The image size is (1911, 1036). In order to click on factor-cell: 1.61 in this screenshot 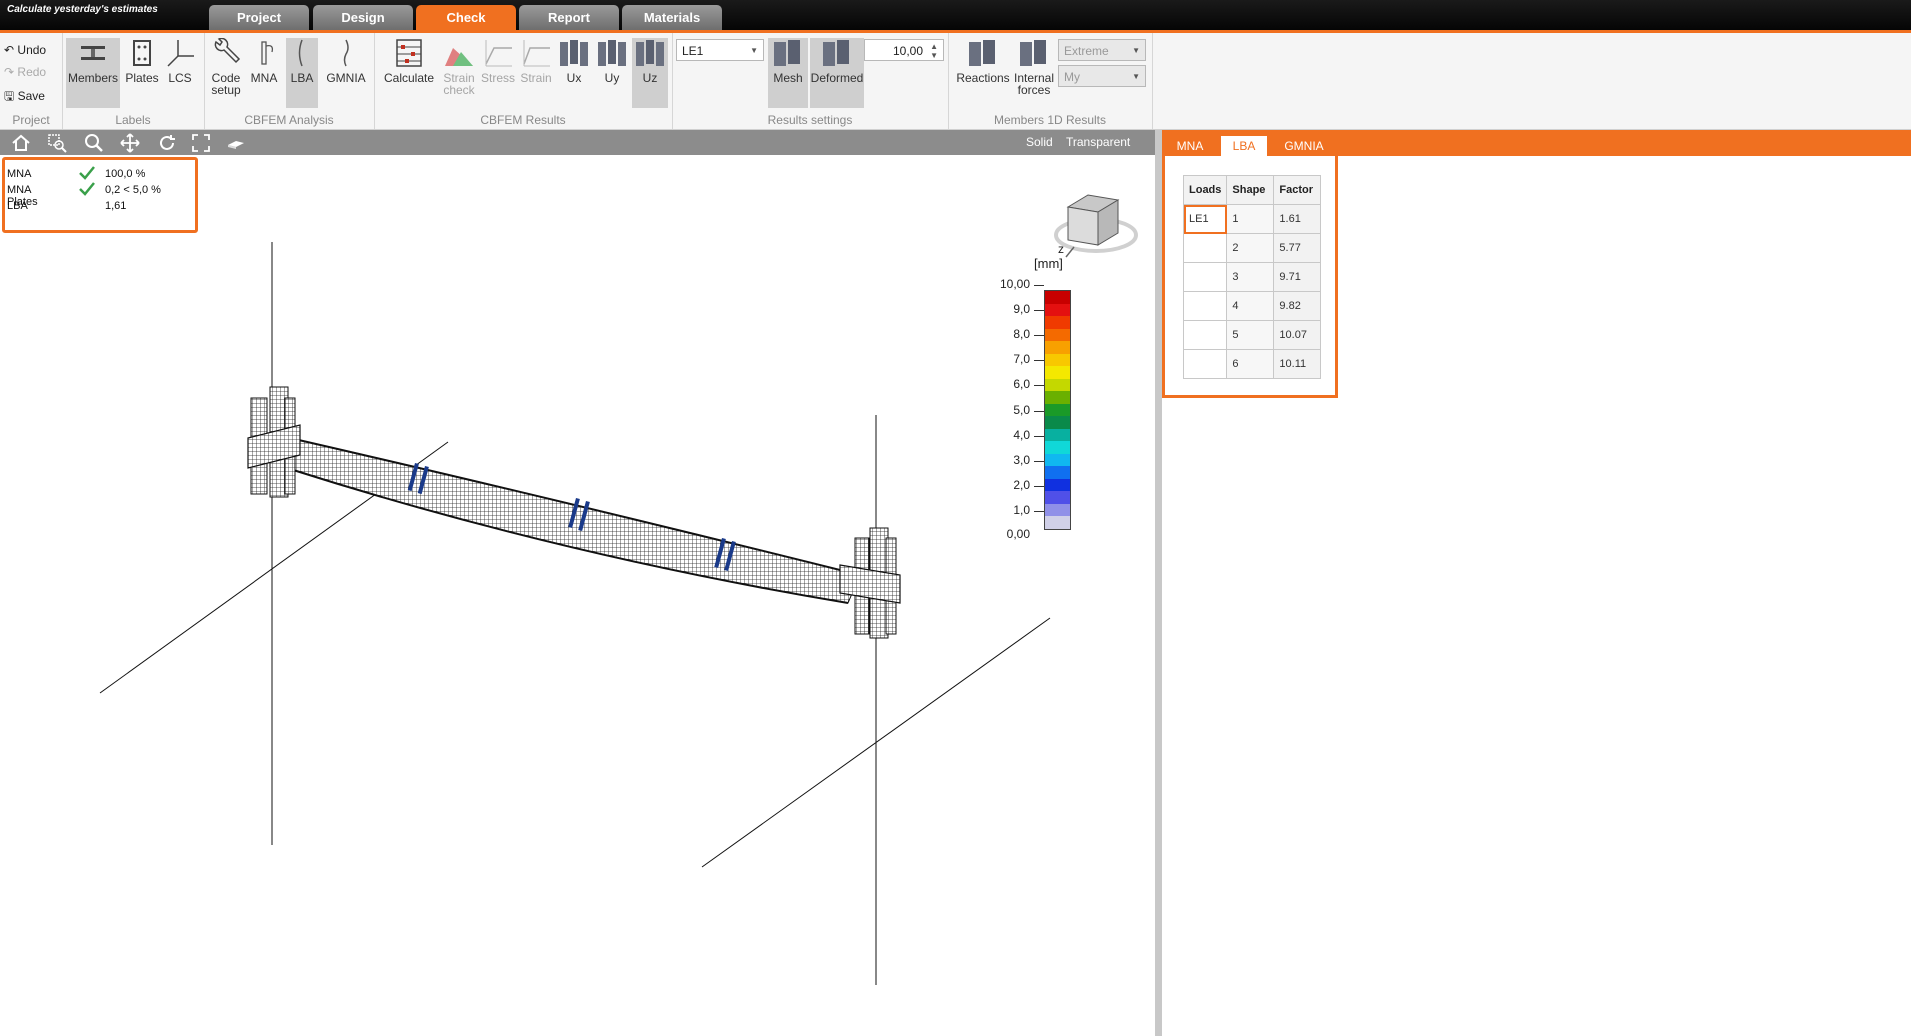, I will do `click(1297, 219)`.